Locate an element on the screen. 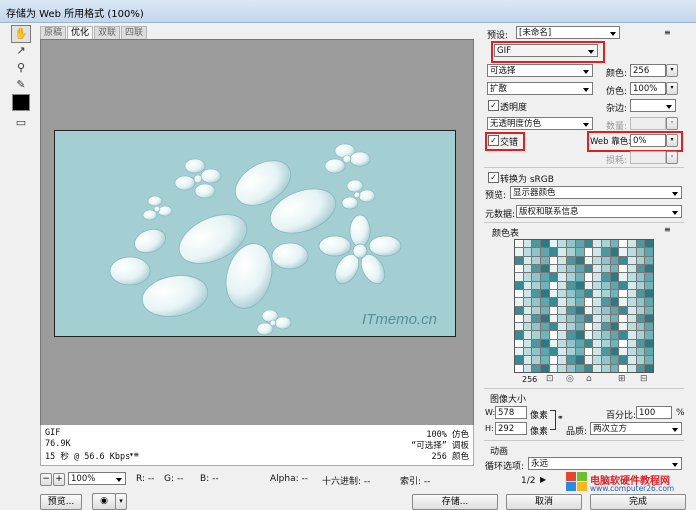 The width and height of the screenshot is (696, 510). transparency-checkbox: ✓ is located at coordinates (493, 105).